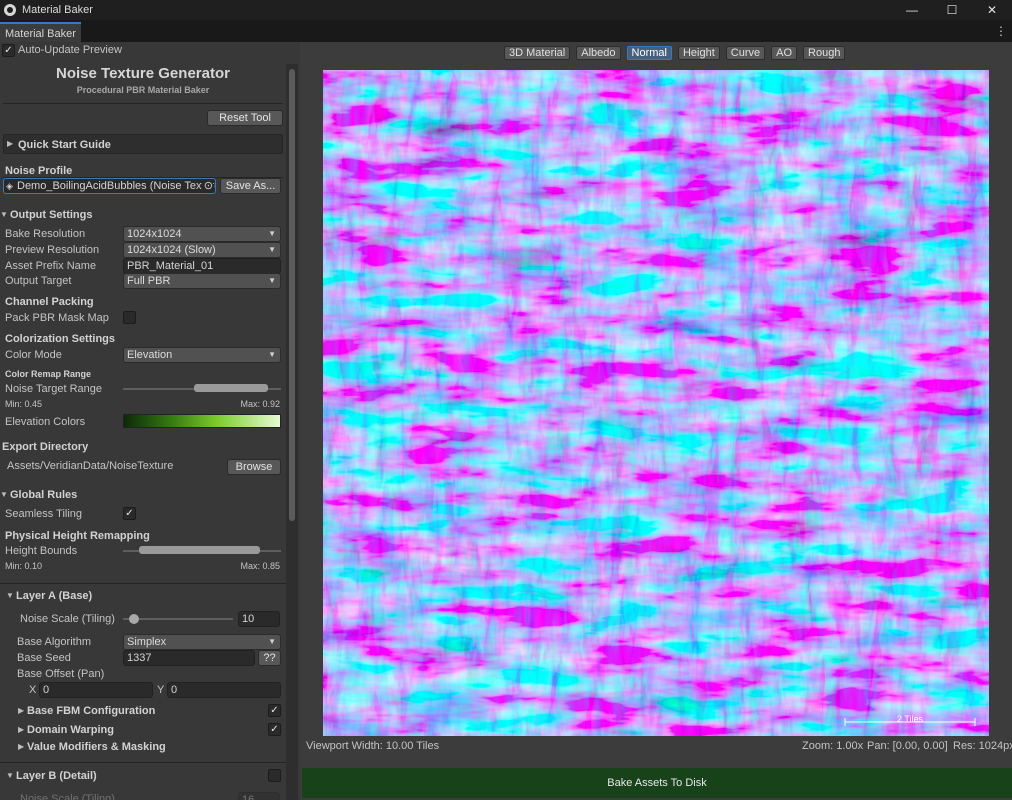  I want to click on base-seed-input: 1337, so click(189, 658).